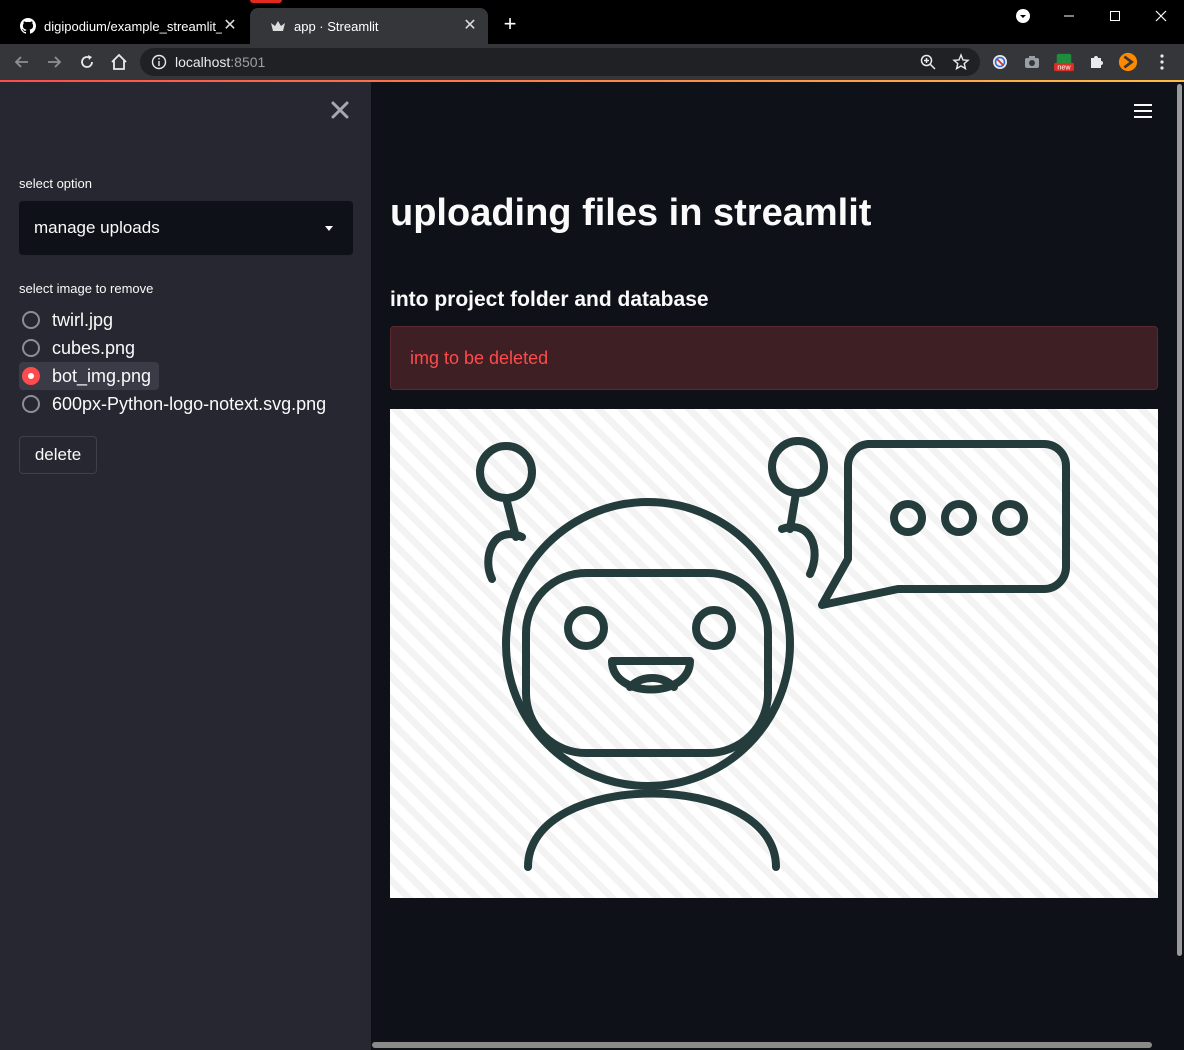 Image resolution: width=1184 pixels, height=1050 pixels. What do you see at coordinates (340, 110) in the screenshot?
I see `close-sidebar-icon` at bounding box center [340, 110].